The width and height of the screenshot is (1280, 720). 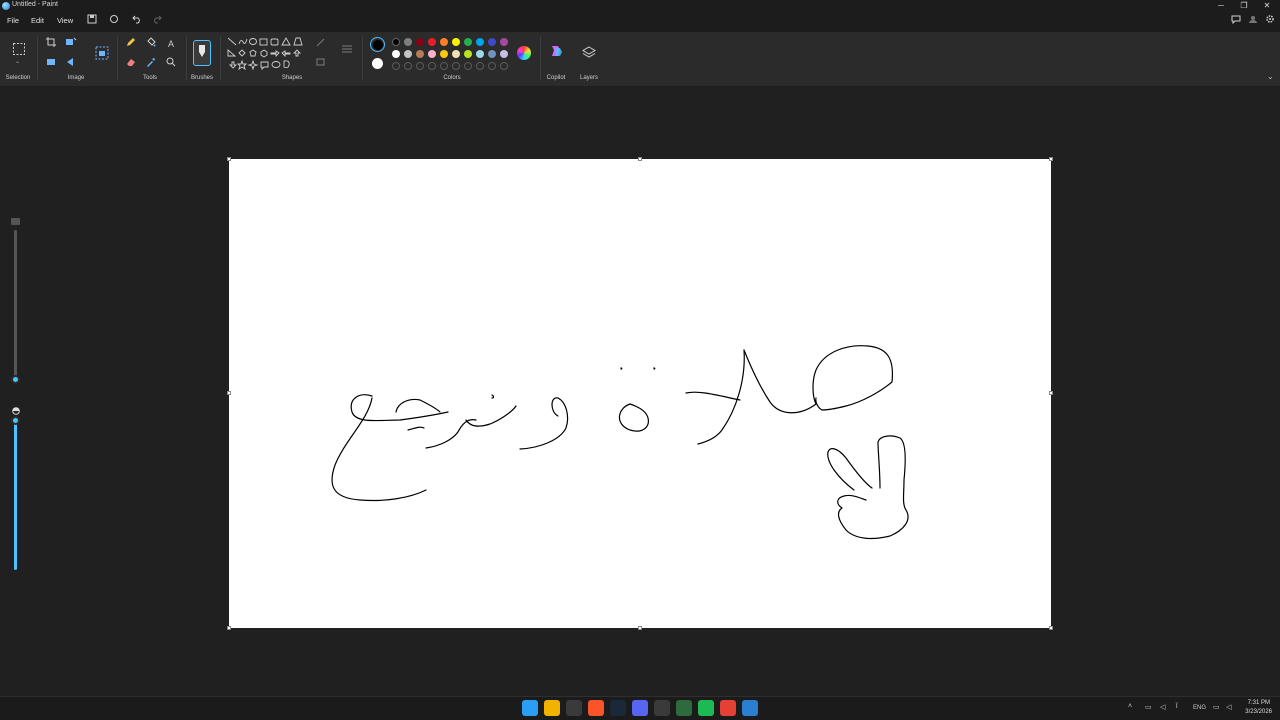 I want to click on shape-size-icon, so click(x=347, y=51).